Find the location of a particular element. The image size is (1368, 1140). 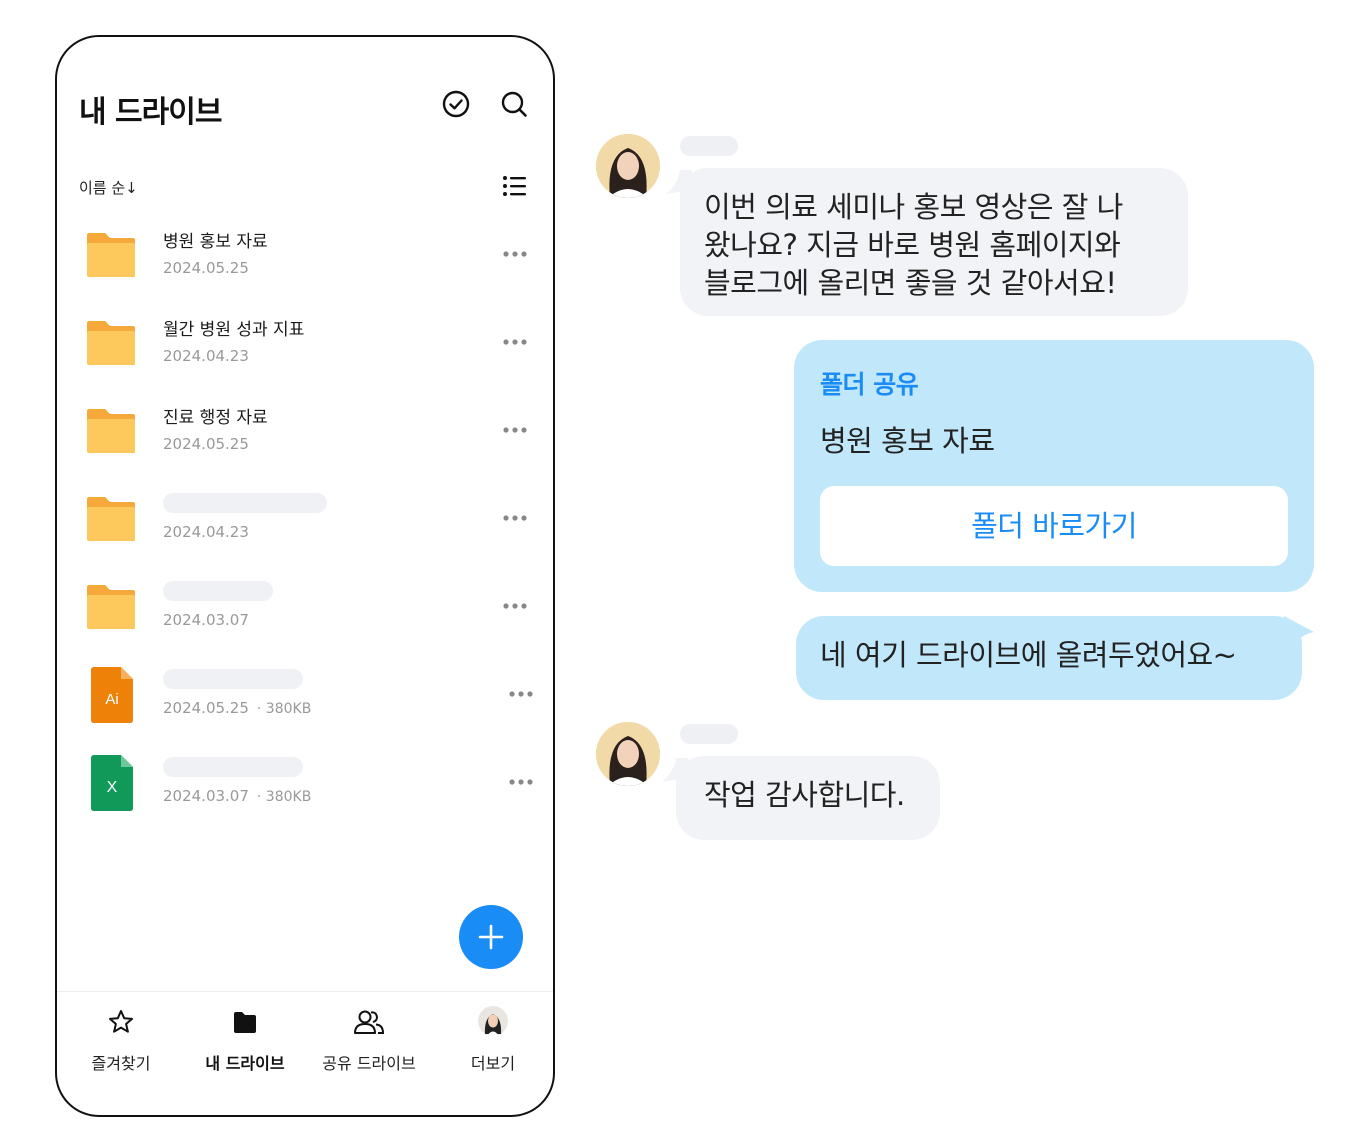

file-name: 월간 병원 성과 지표 is located at coordinates (234, 330).